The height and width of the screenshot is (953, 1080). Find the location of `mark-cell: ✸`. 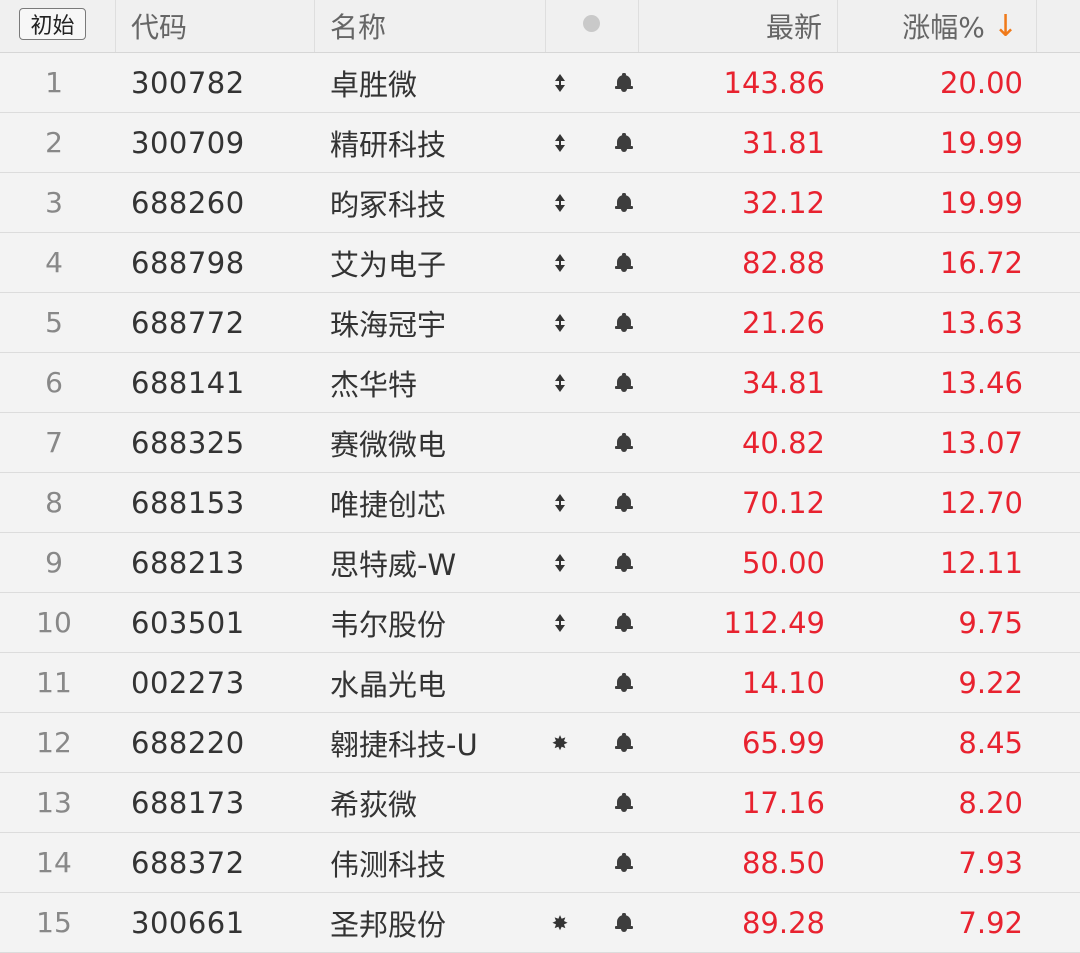

mark-cell: ✸ is located at coordinates (560, 742).